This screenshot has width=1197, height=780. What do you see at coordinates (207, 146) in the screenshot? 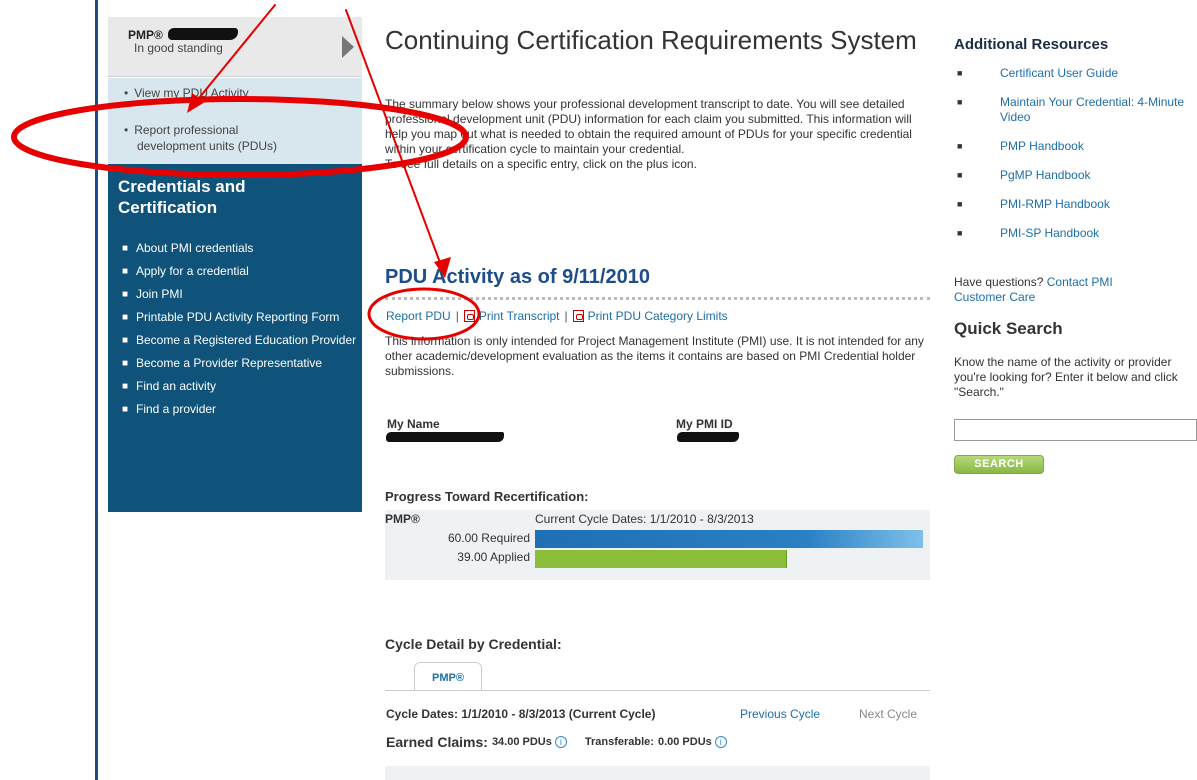
I see `report-pdus-link-line2: development units (PDUs)` at bounding box center [207, 146].